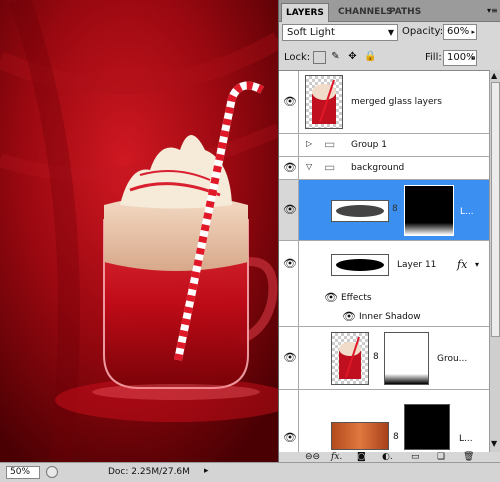 This screenshot has width=500, height=482. What do you see at coordinates (468, 457) in the screenshot?
I see `trash-icon: 🗑` at bounding box center [468, 457].